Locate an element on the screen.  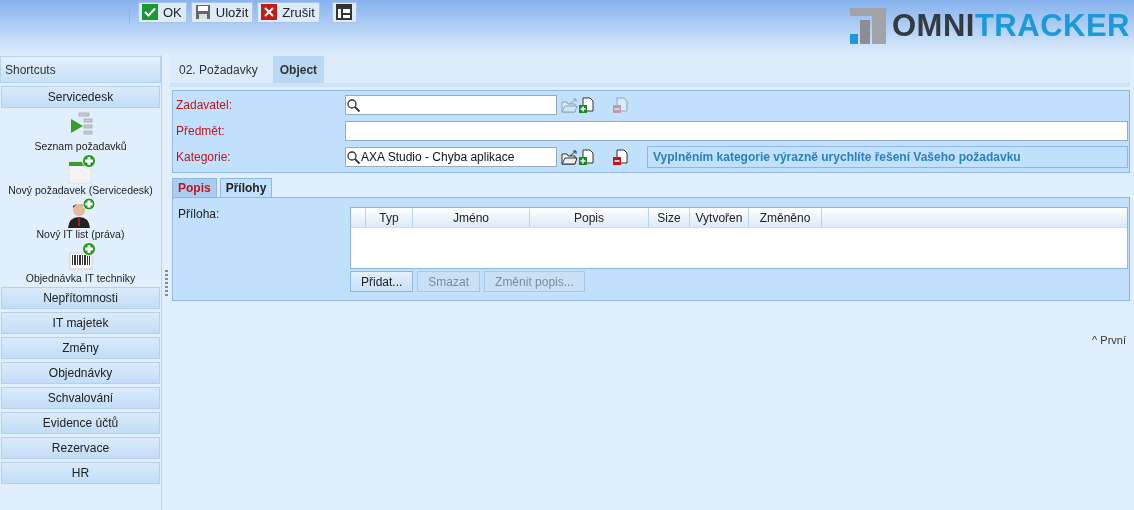
sidebar-group: IT majetek is located at coordinates (80, 323).